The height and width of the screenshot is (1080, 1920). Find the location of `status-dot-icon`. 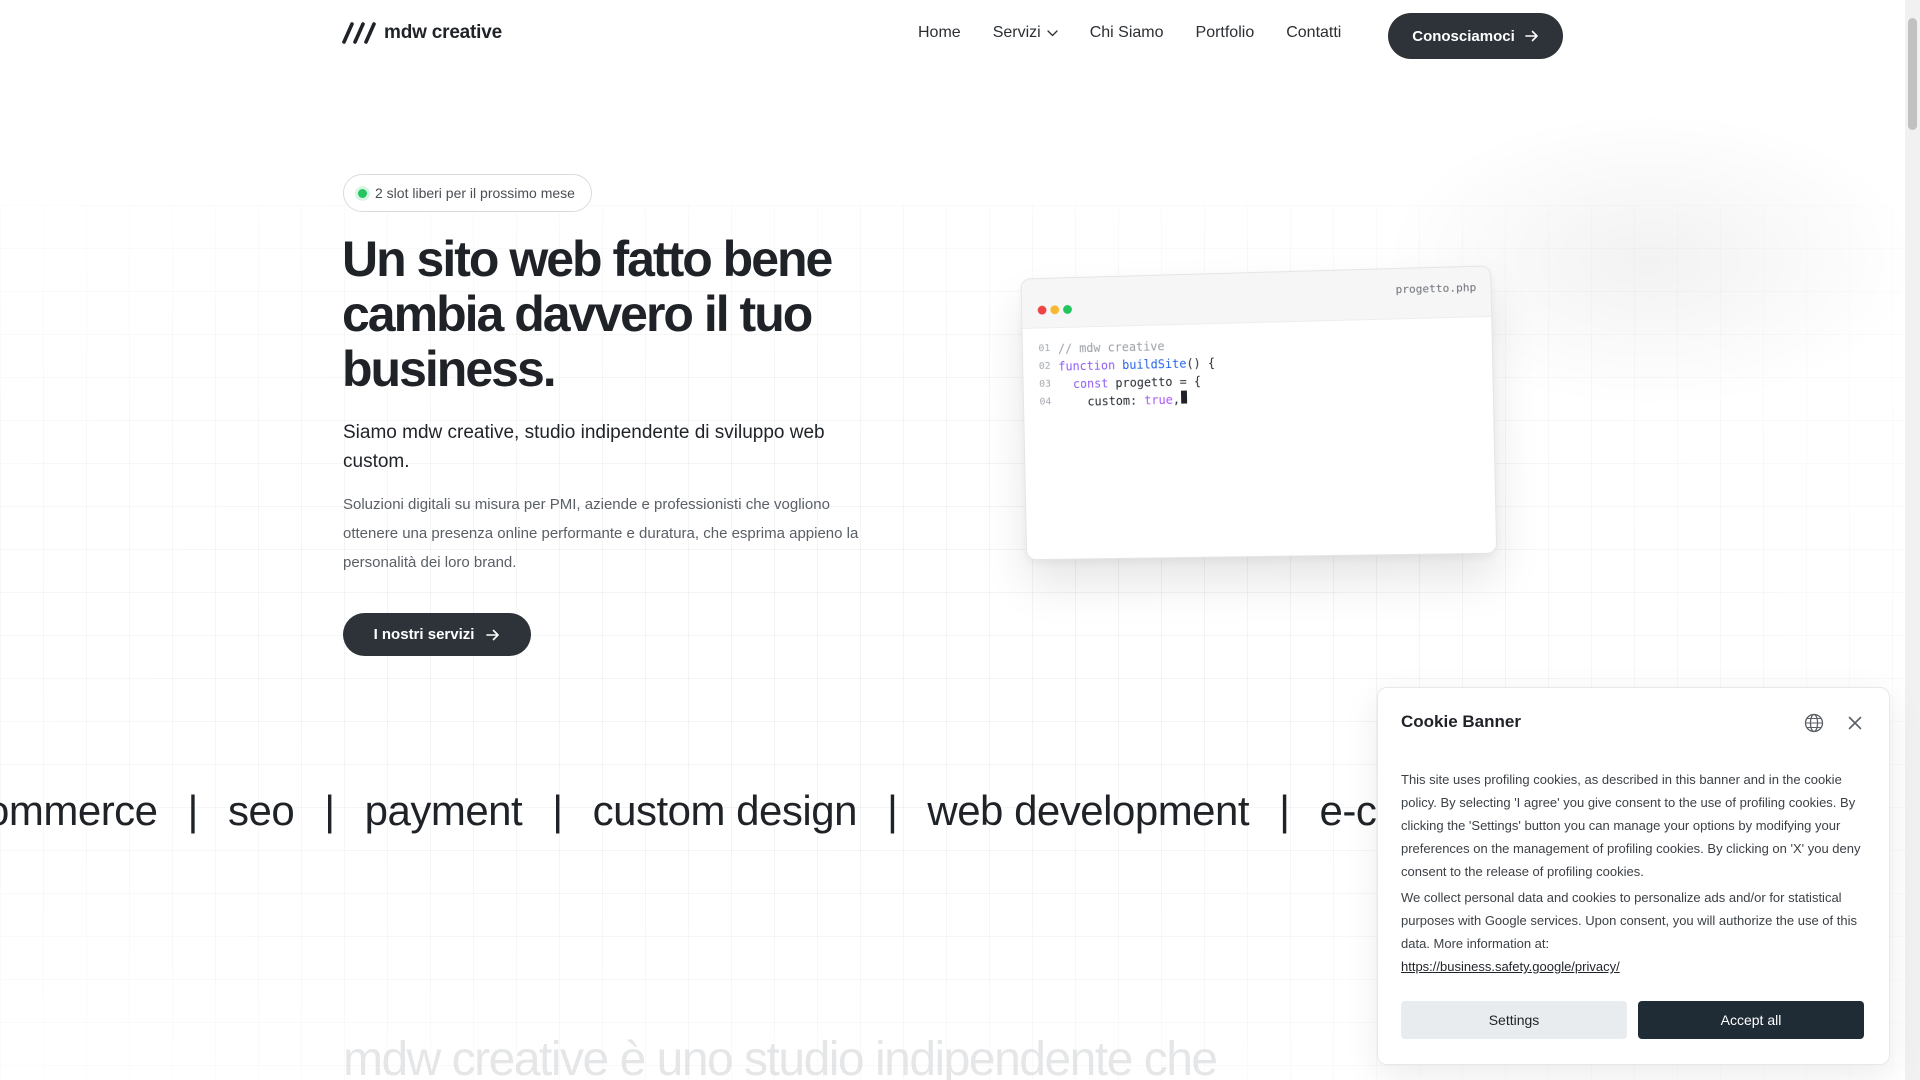

status-dot-icon is located at coordinates (362, 193).